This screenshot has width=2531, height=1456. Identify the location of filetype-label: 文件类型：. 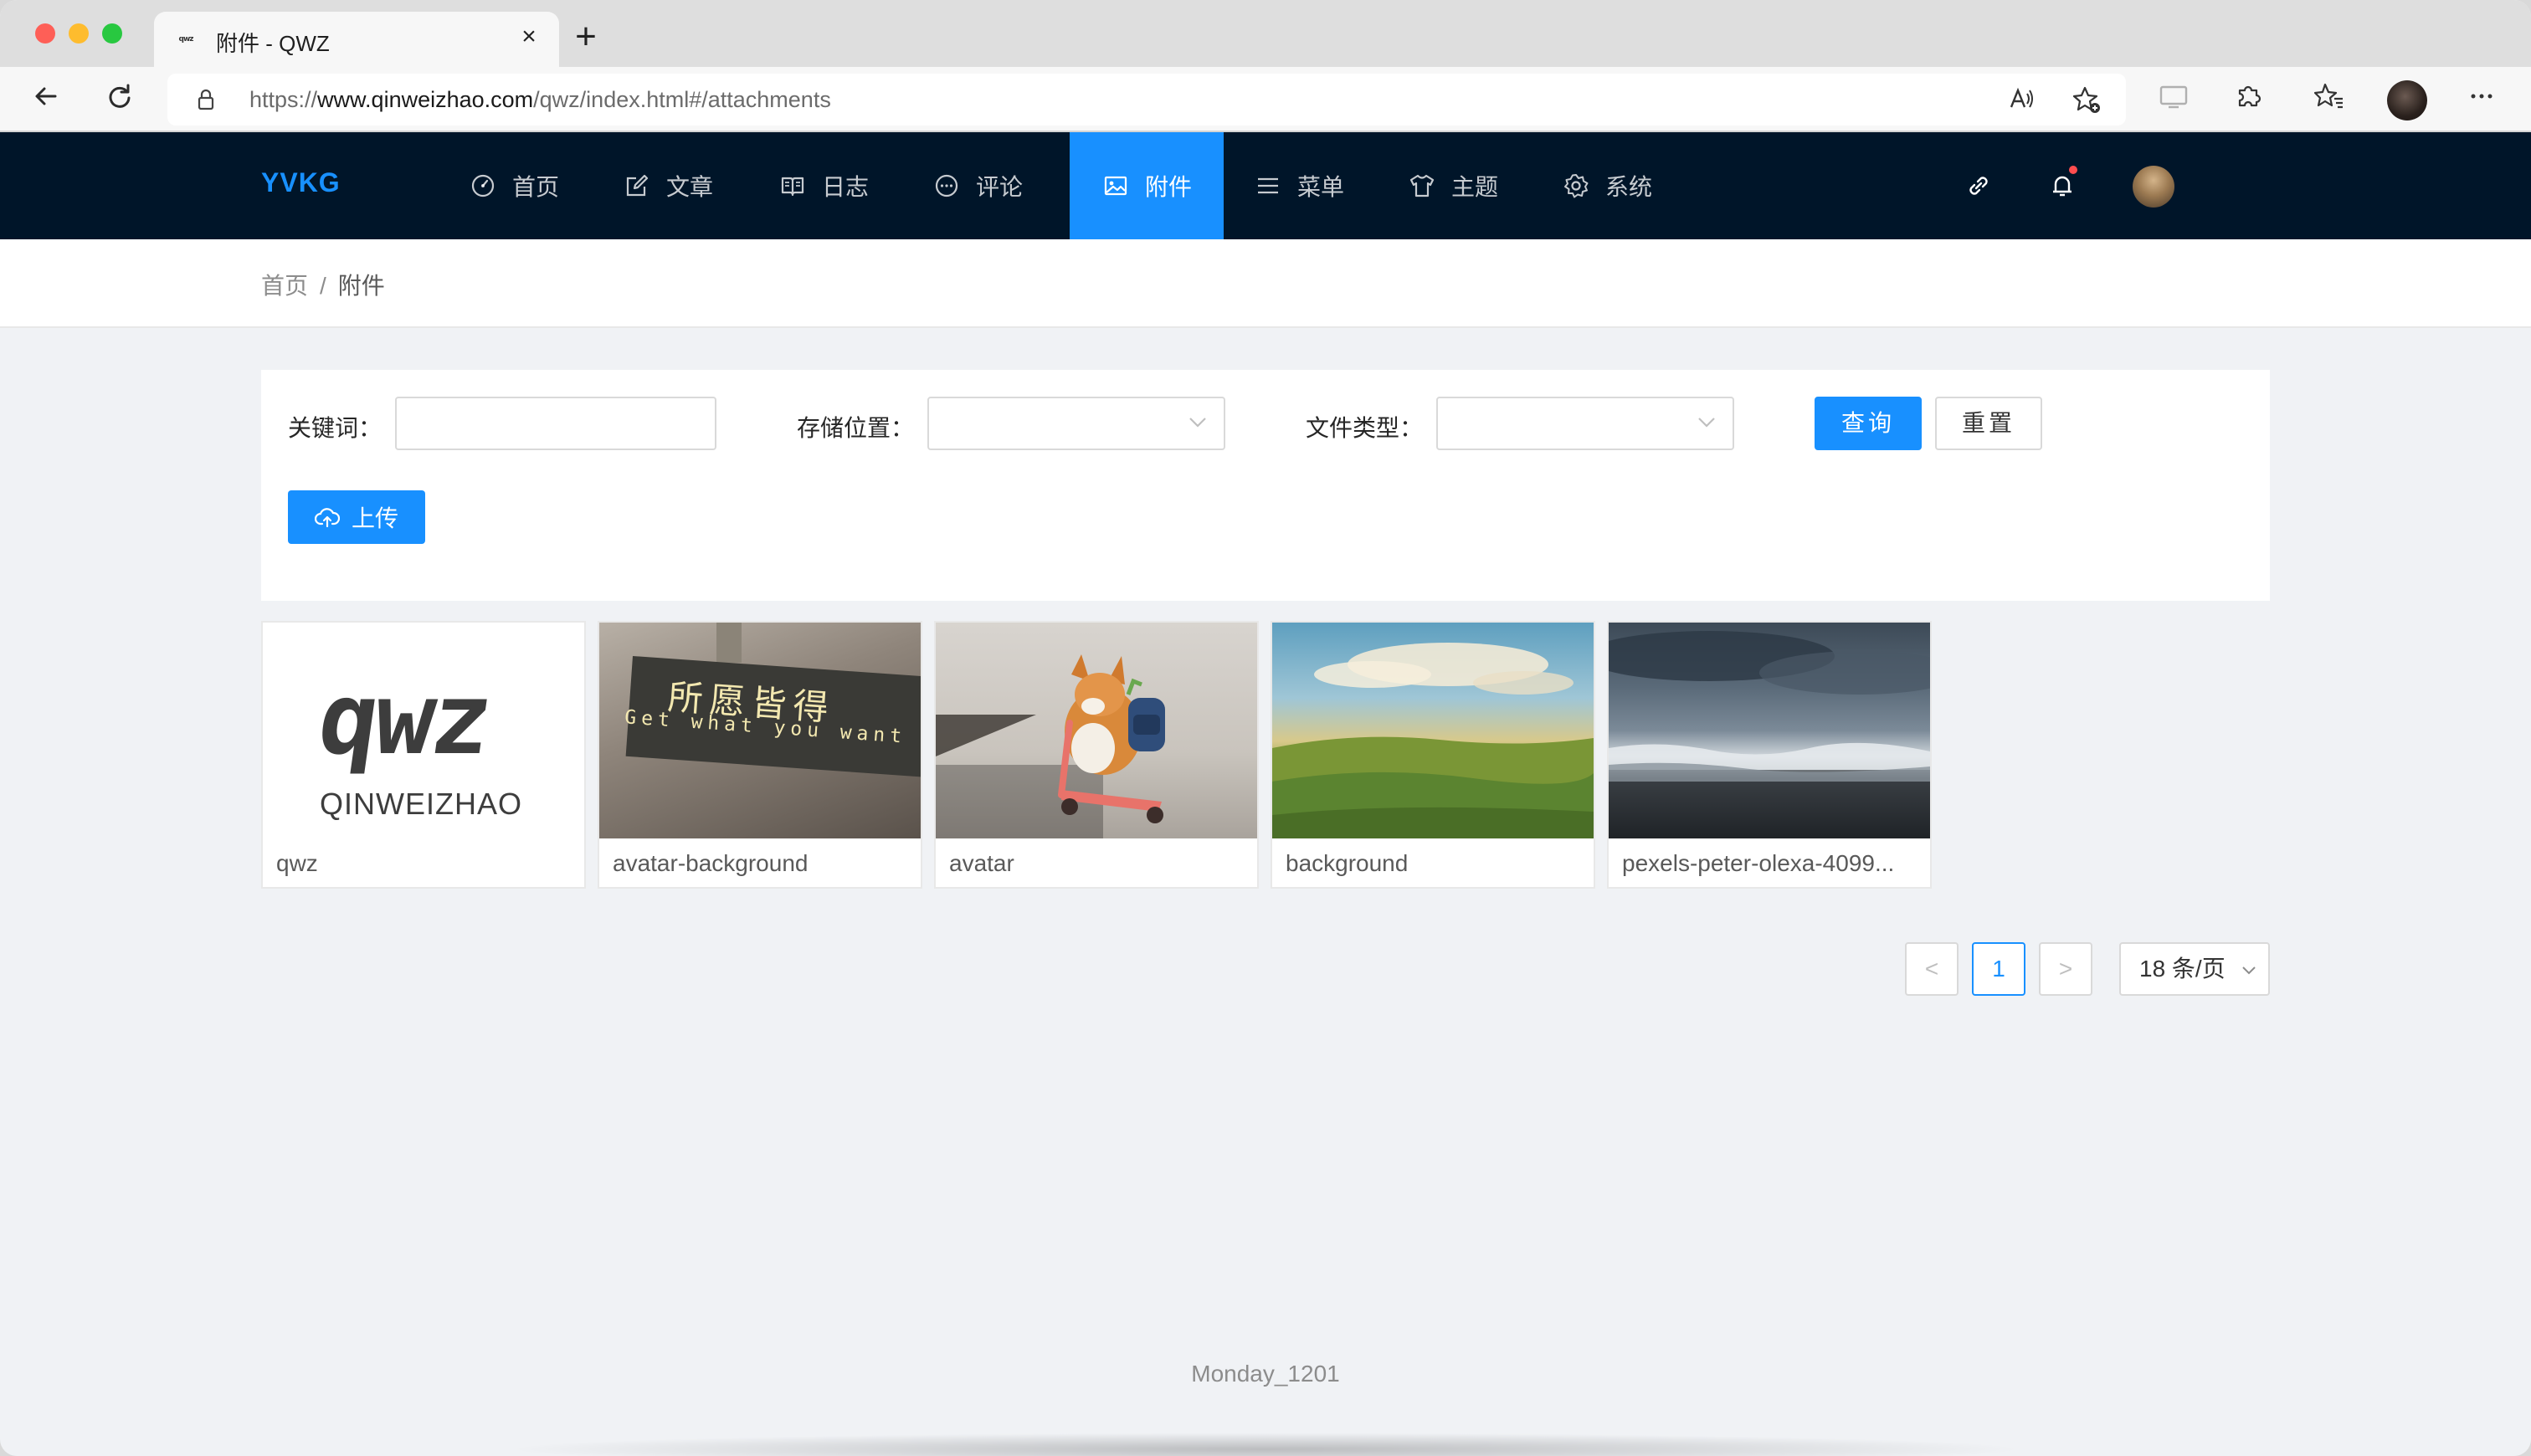
(1365, 428).